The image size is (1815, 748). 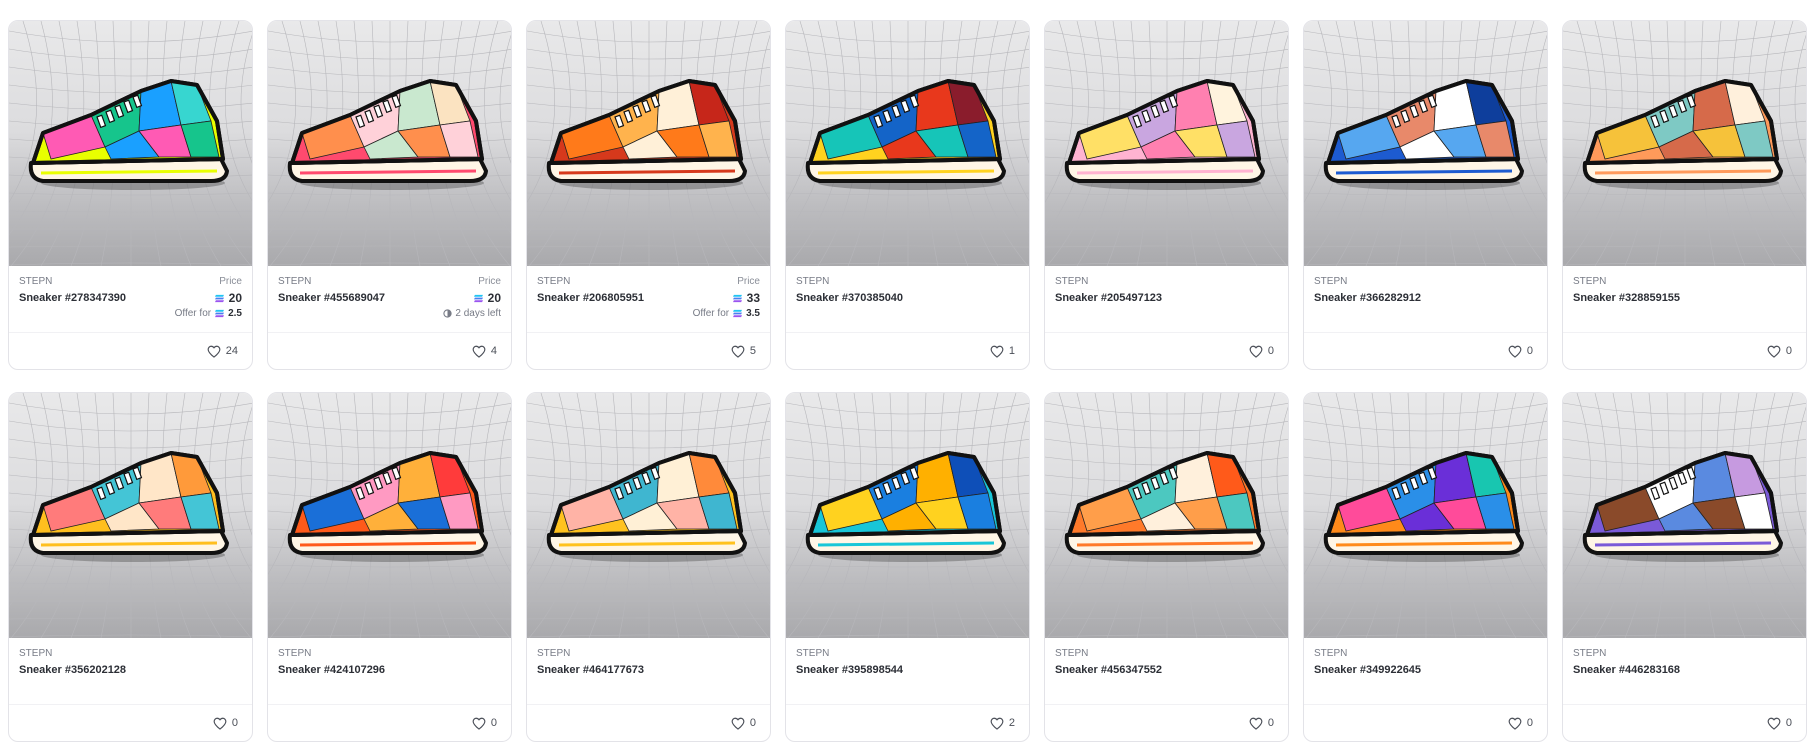 What do you see at coordinates (1684, 670) in the screenshot?
I see `card-info: STEPN Sneaker #446283168` at bounding box center [1684, 670].